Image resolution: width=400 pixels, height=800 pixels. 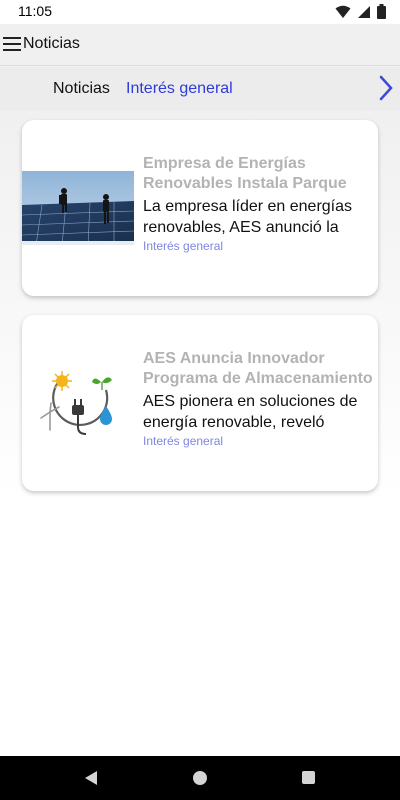 I want to click on category-tabs: Noticias Interés general, so click(x=200, y=89).